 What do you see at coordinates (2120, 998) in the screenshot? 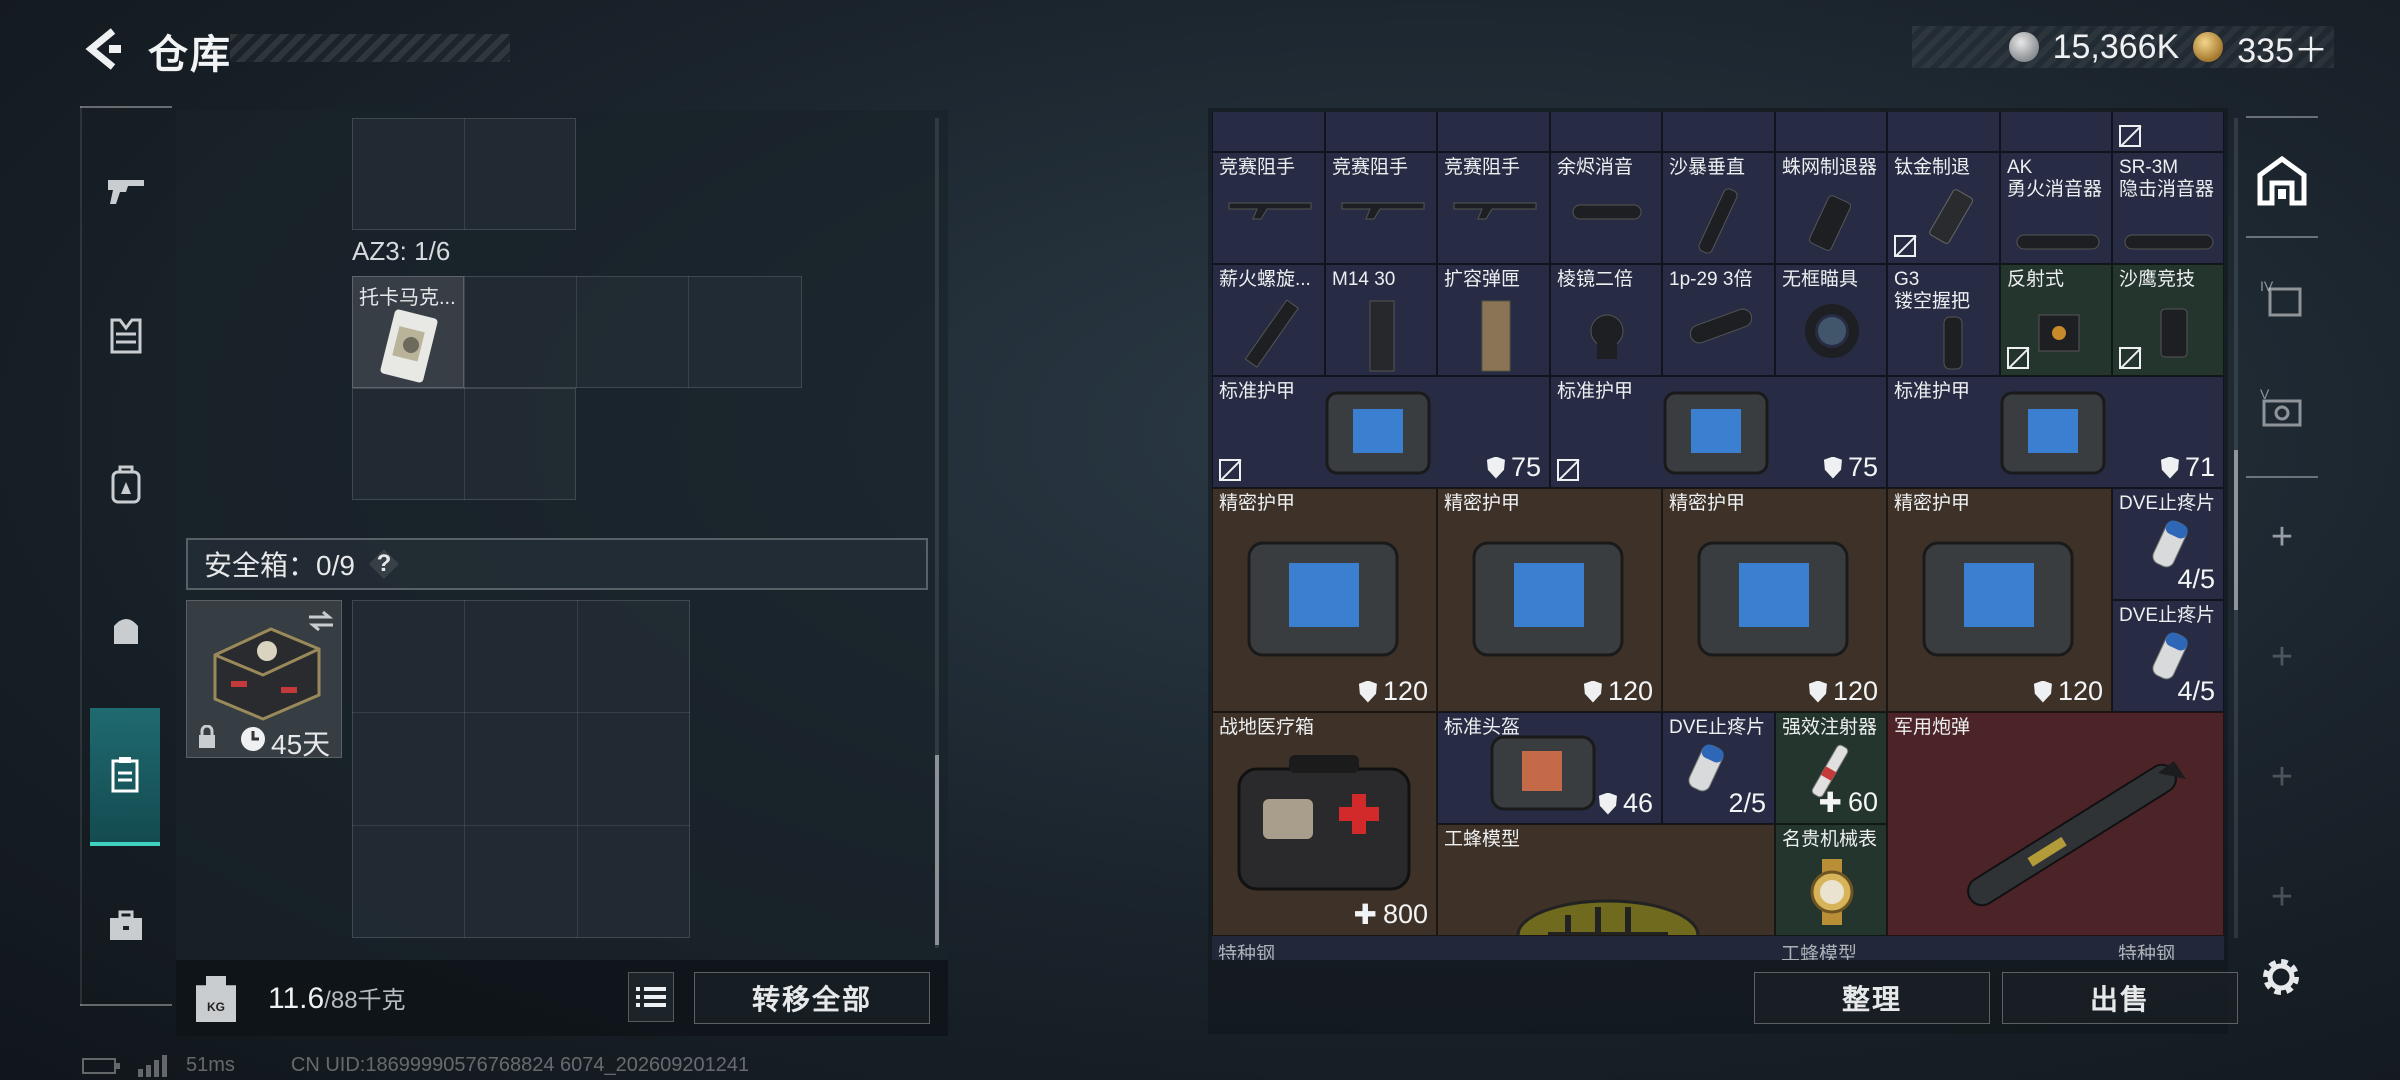
I see `sell-button: 出售` at bounding box center [2120, 998].